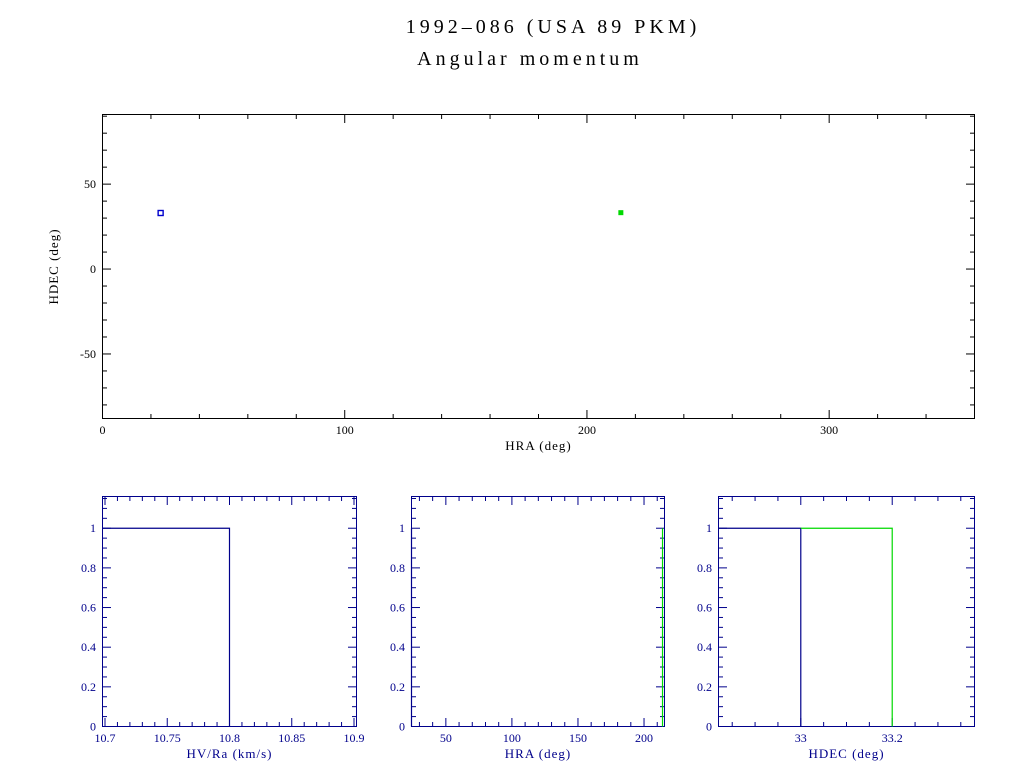 The height and width of the screenshot is (768, 1024). Describe the element at coordinates (104, 738) in the screenshot. I see `x-tick-label: 10.7` at that location.